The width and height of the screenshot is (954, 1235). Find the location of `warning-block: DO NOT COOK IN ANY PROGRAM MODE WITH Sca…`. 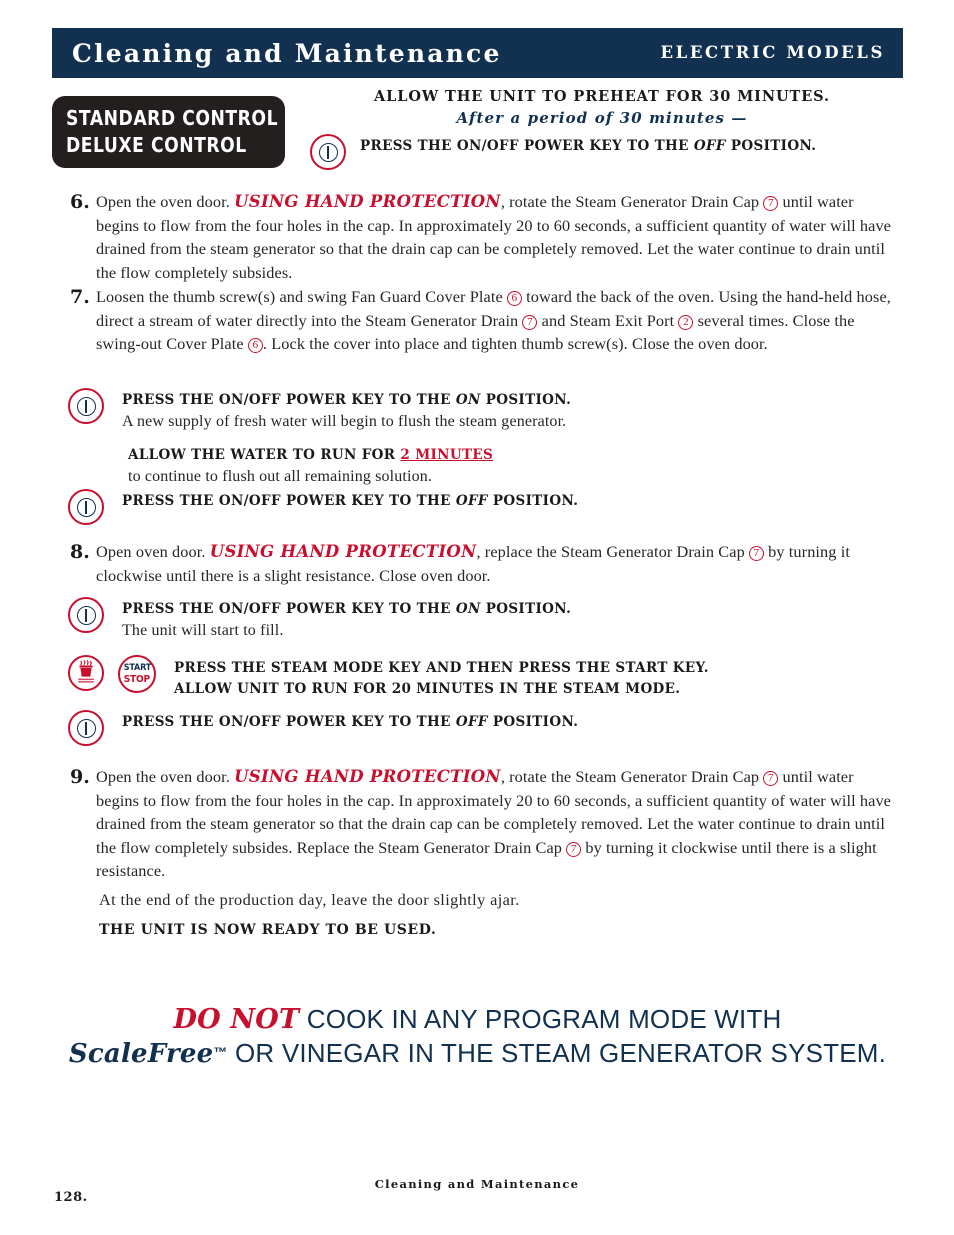

warning-block: DO NOT COOK IN ANY PROGRAM MODE WITH Sca… is located at coordinates (477, 1037).